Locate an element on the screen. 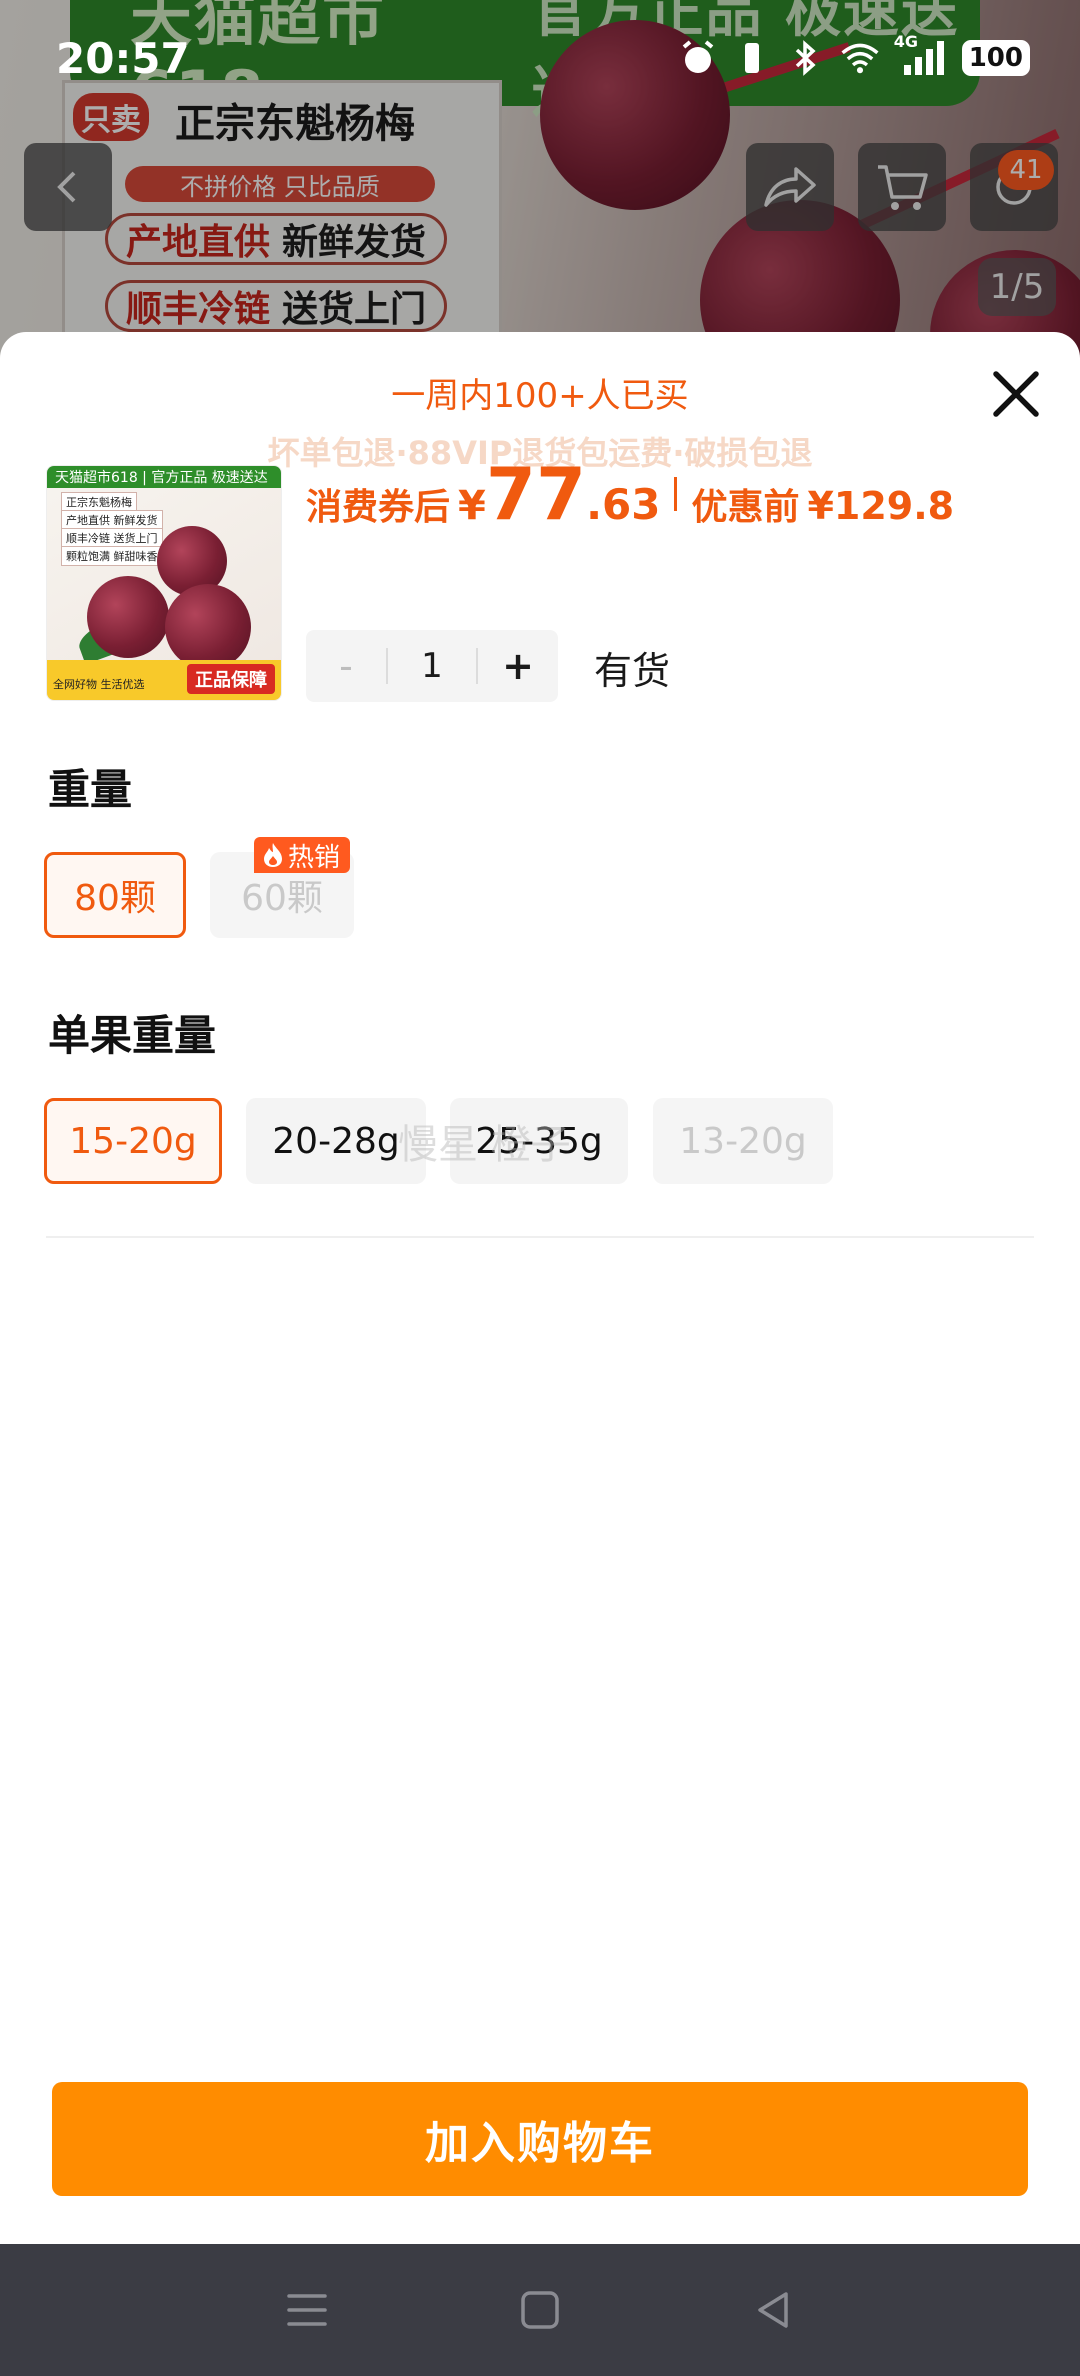 This screenshot has height=2376, width=1080. watermark: 慢星 橙子 is located at coordinates (484, 1145).